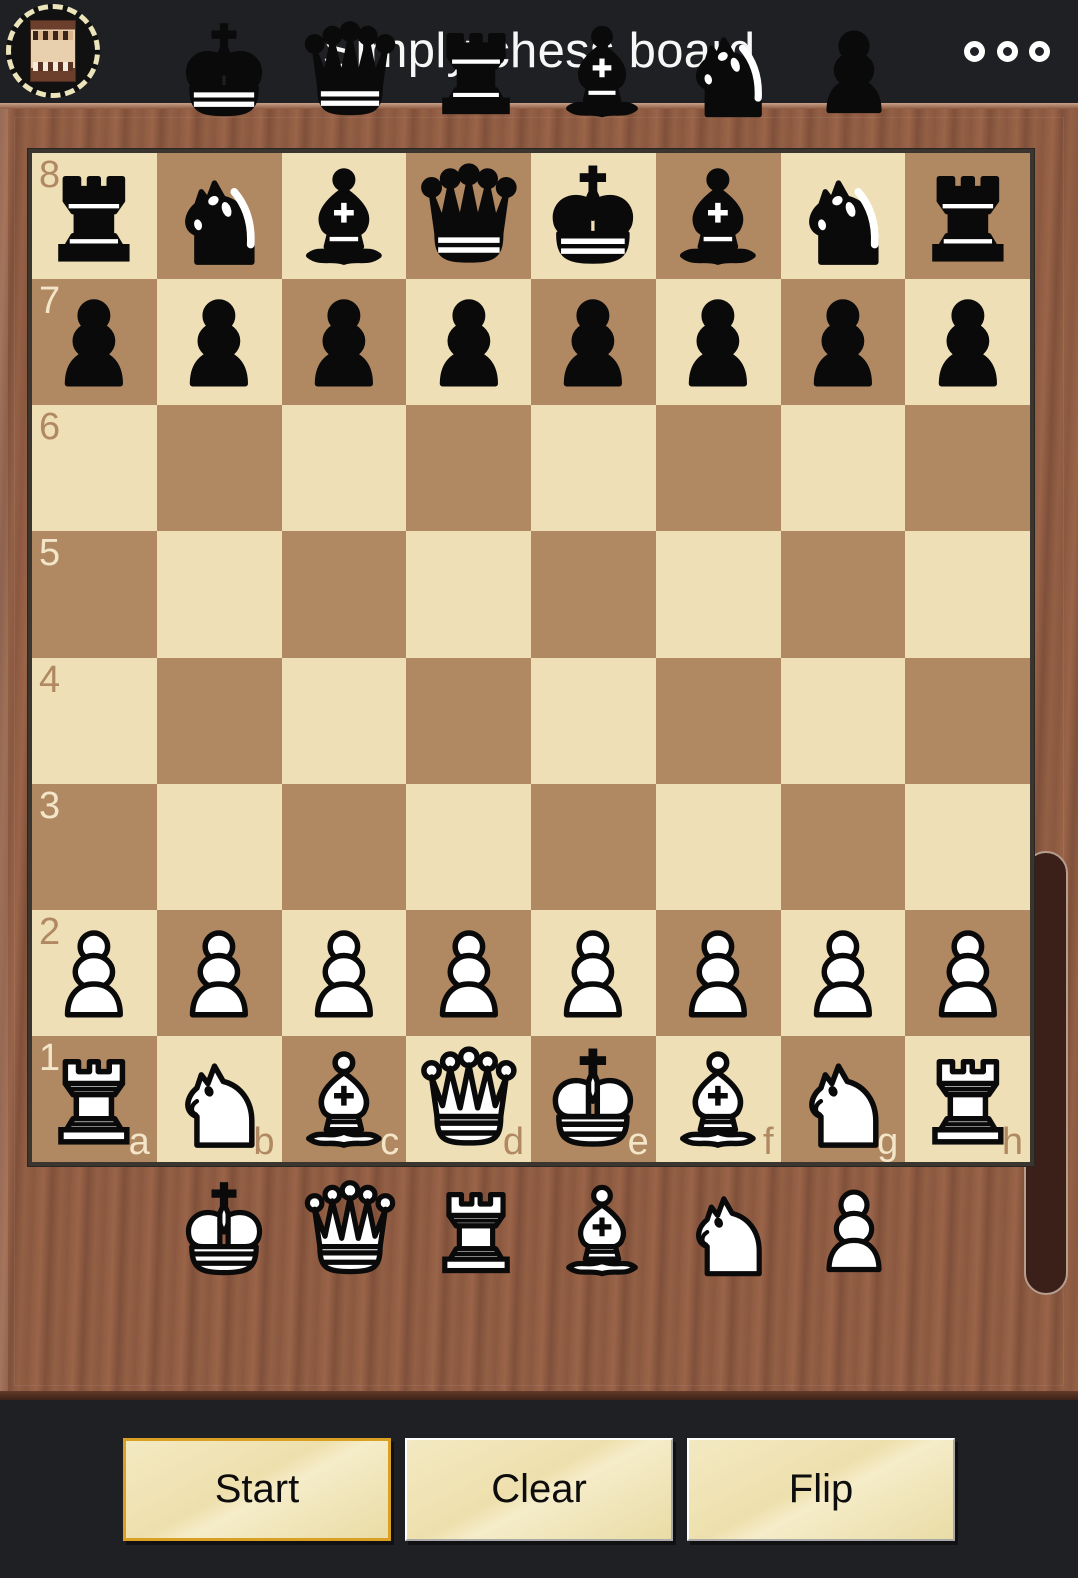 Image resolution: width=1078 pixels, height=1578 pixels. Describe the element at coordinates (593, 972) in the screenshot. I see `board-square-e2` at that location.